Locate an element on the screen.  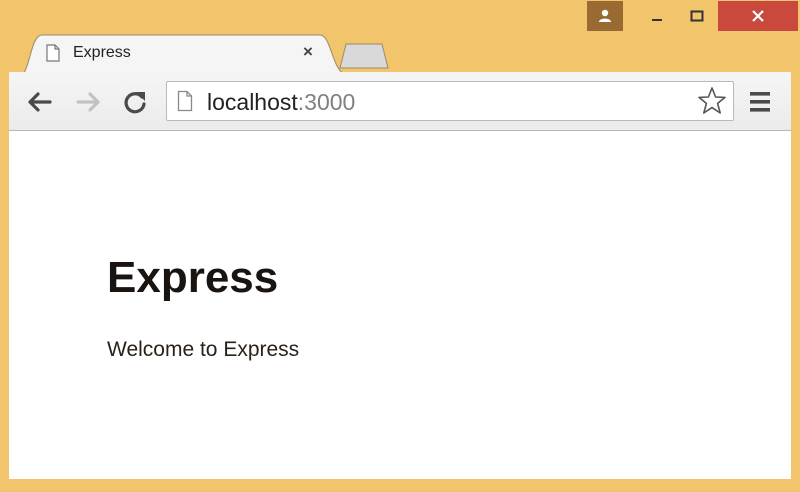
tab-express: Express × is located at coordinates (184, 54).